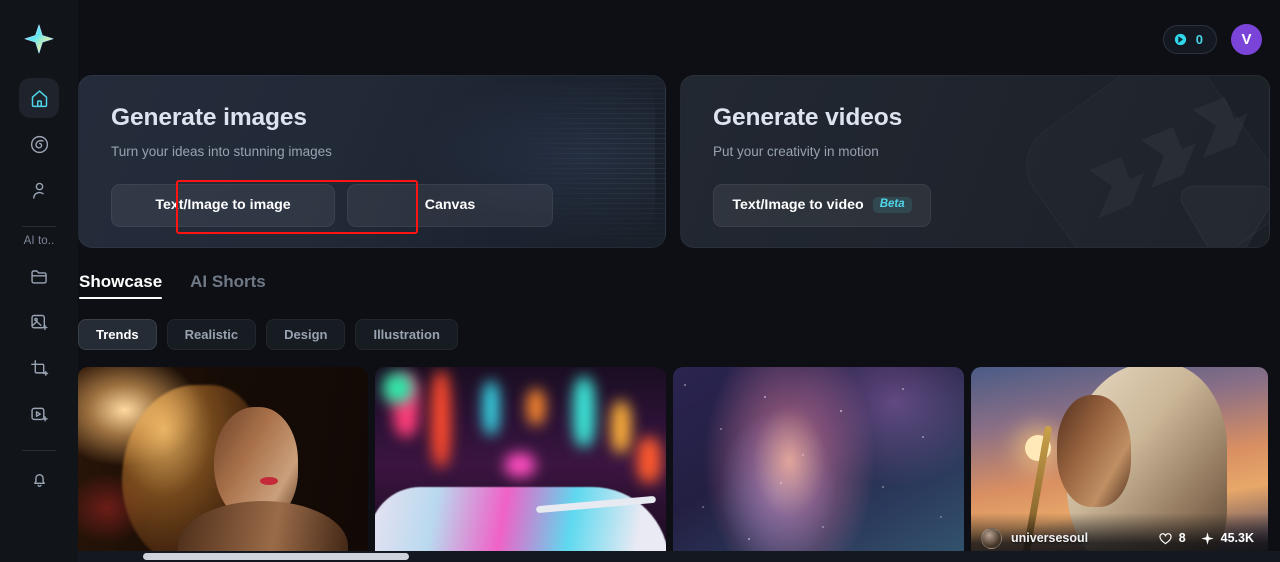  Describe the element at coordinates (798, 205) in the screenshot. I see `text-image-to-video-label: Text/Image to video` at that location.